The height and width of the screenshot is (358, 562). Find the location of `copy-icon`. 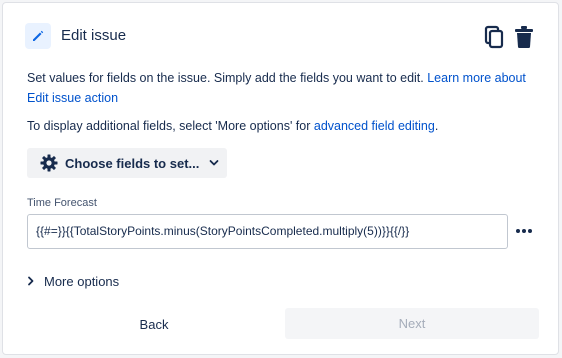

copy-icon is located at coordinates (494, 37).